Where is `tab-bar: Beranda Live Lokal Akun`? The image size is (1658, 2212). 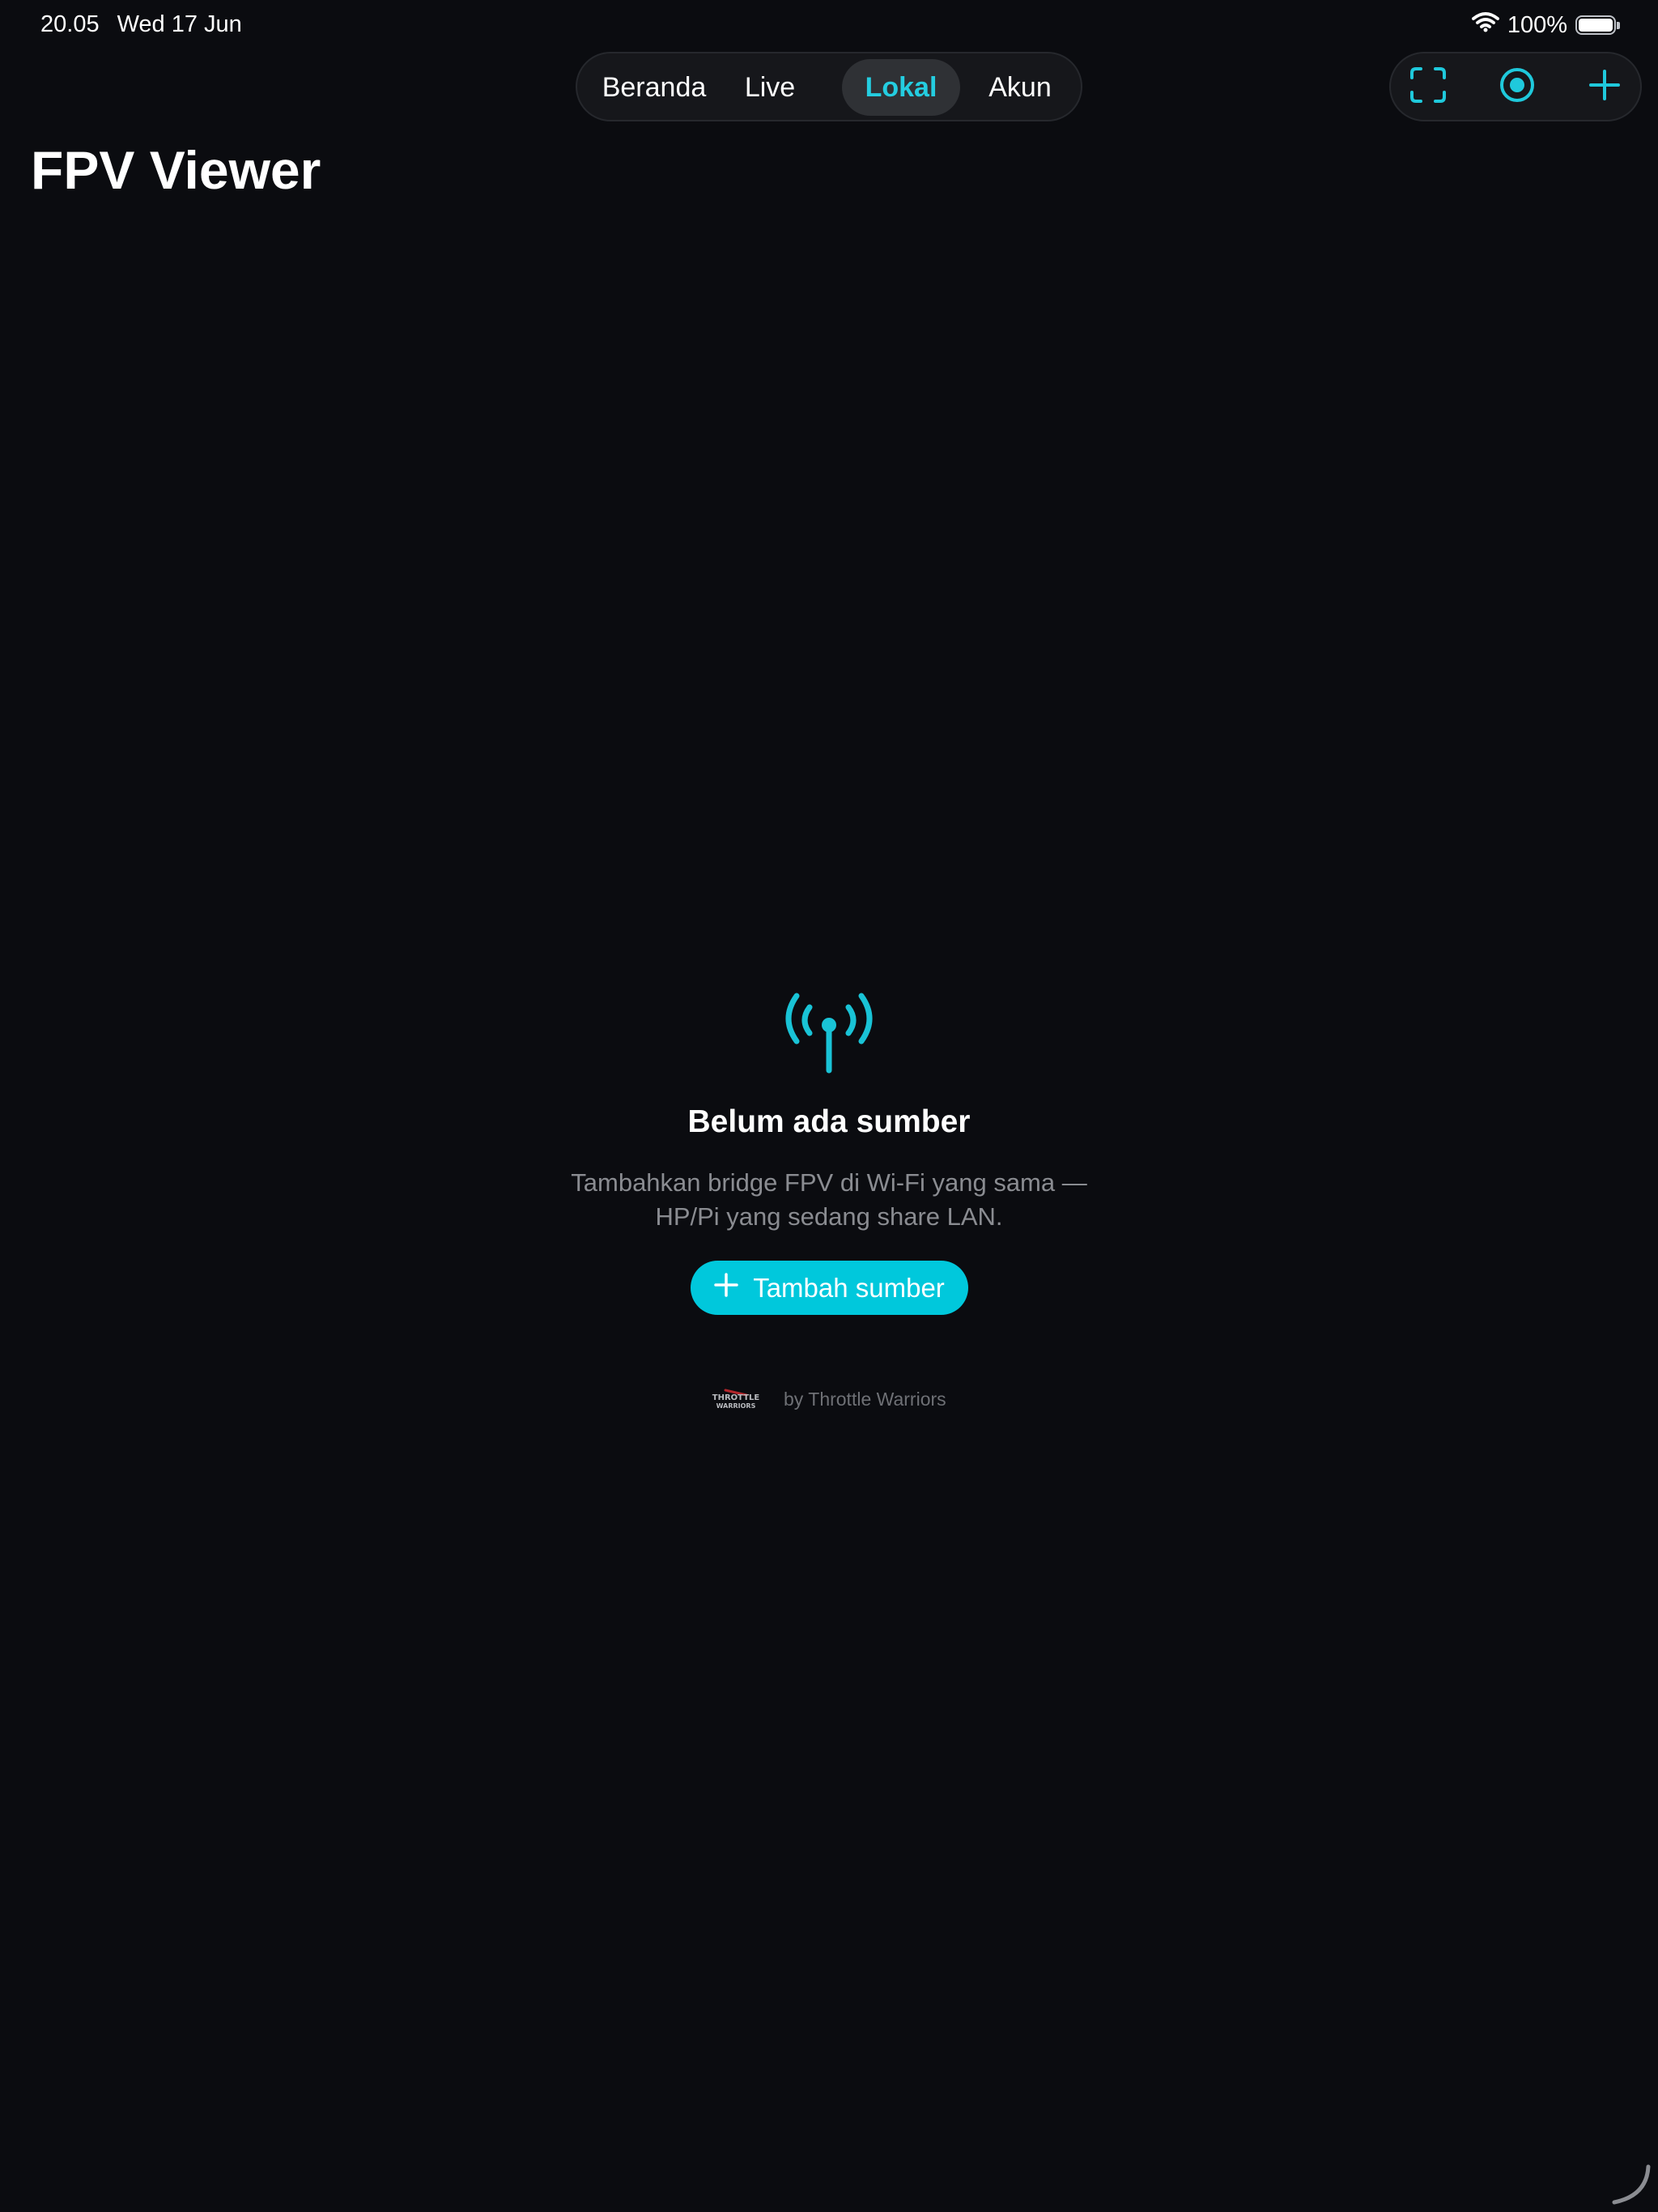
tab-bar: Beranda Live Lokal Akun is located at coordinates (829, 87).